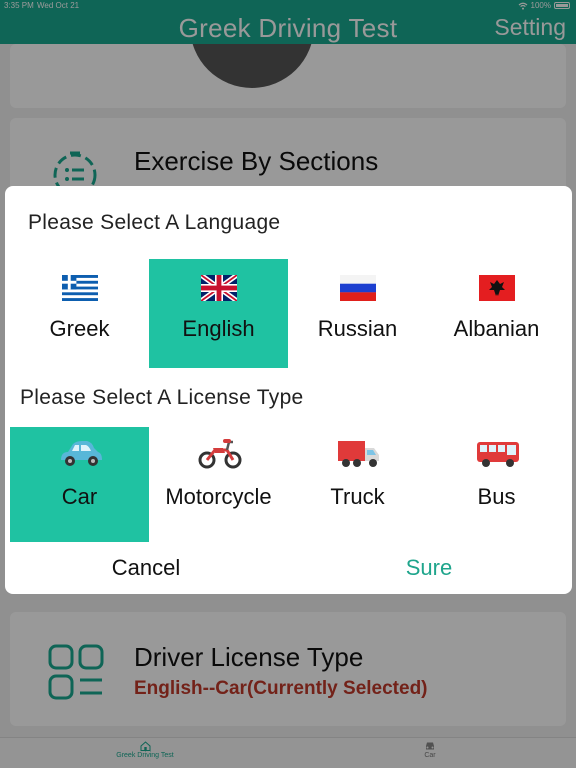 The width and height of the screenshot is (576, 768). Describe the element at coordinates (358, 454) in the screenshot. I see `truck-icon` at that location.